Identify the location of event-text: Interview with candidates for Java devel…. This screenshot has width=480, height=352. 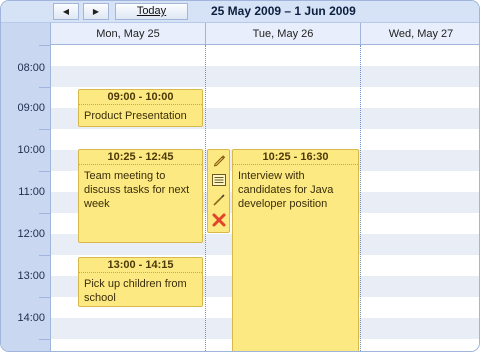
(286, 190).